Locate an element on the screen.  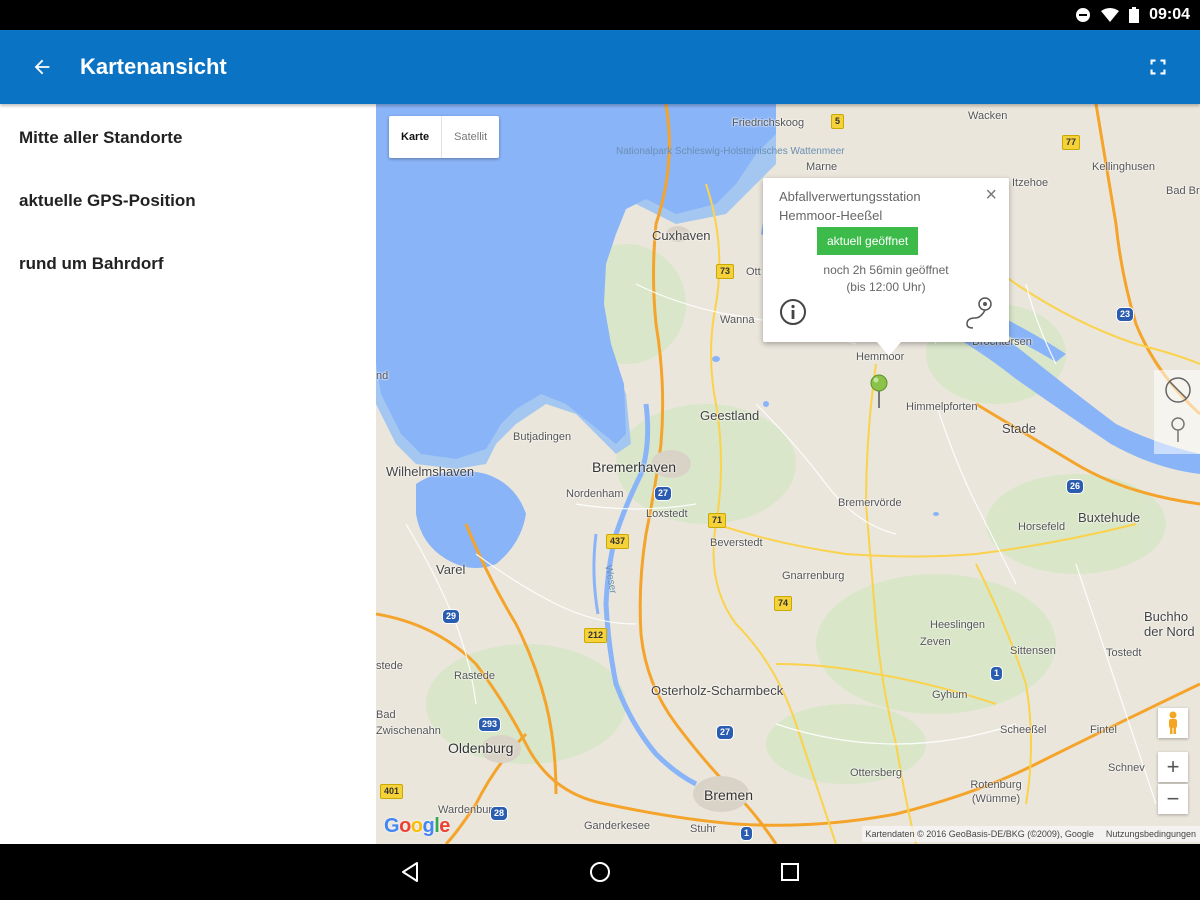
map-label-stede: stede is located at coordinates (389, 666).